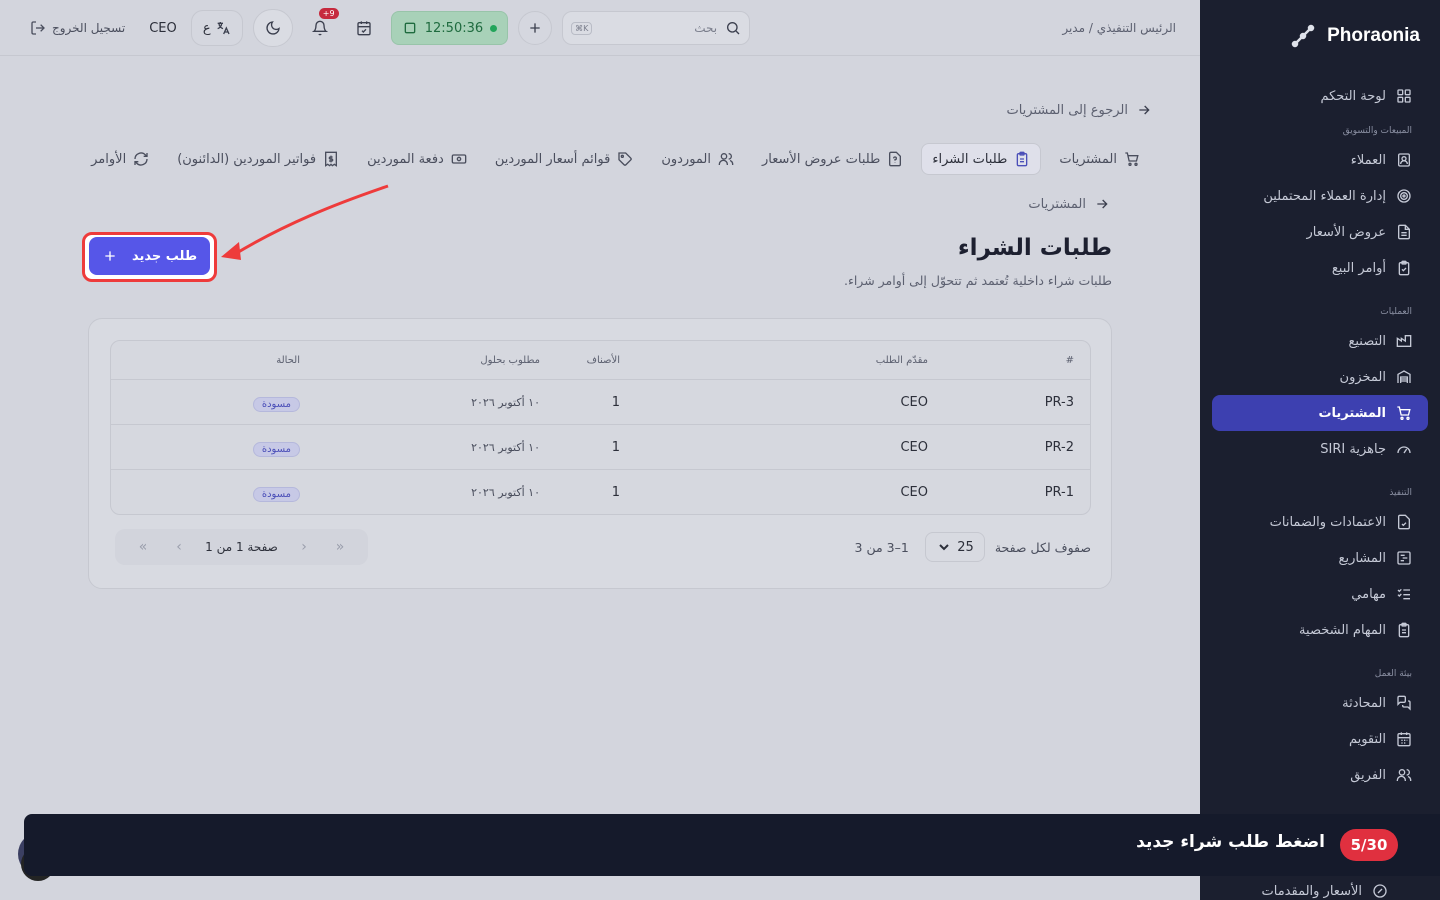 Image resolution: width=1440 pixels, height=900 pixels. What do you see at coordinates (686, 159) in the screenshot?
I see `tab-label: الموردون` at bounding box center [686, 159].